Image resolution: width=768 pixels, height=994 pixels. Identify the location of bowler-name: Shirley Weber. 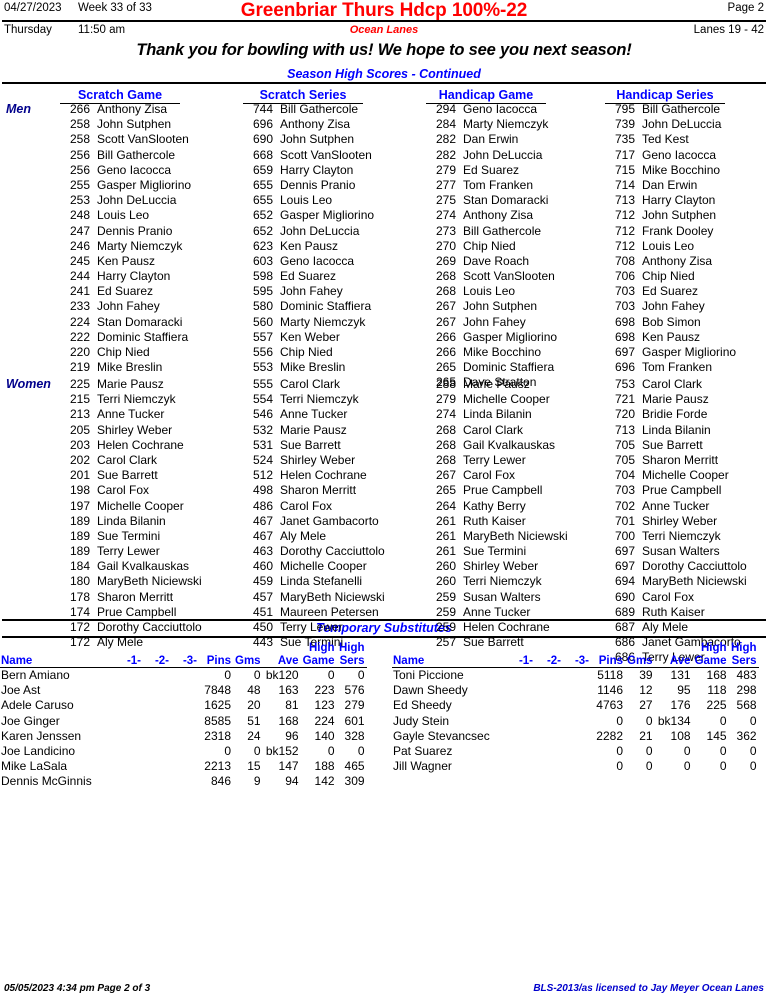
(680, 520).